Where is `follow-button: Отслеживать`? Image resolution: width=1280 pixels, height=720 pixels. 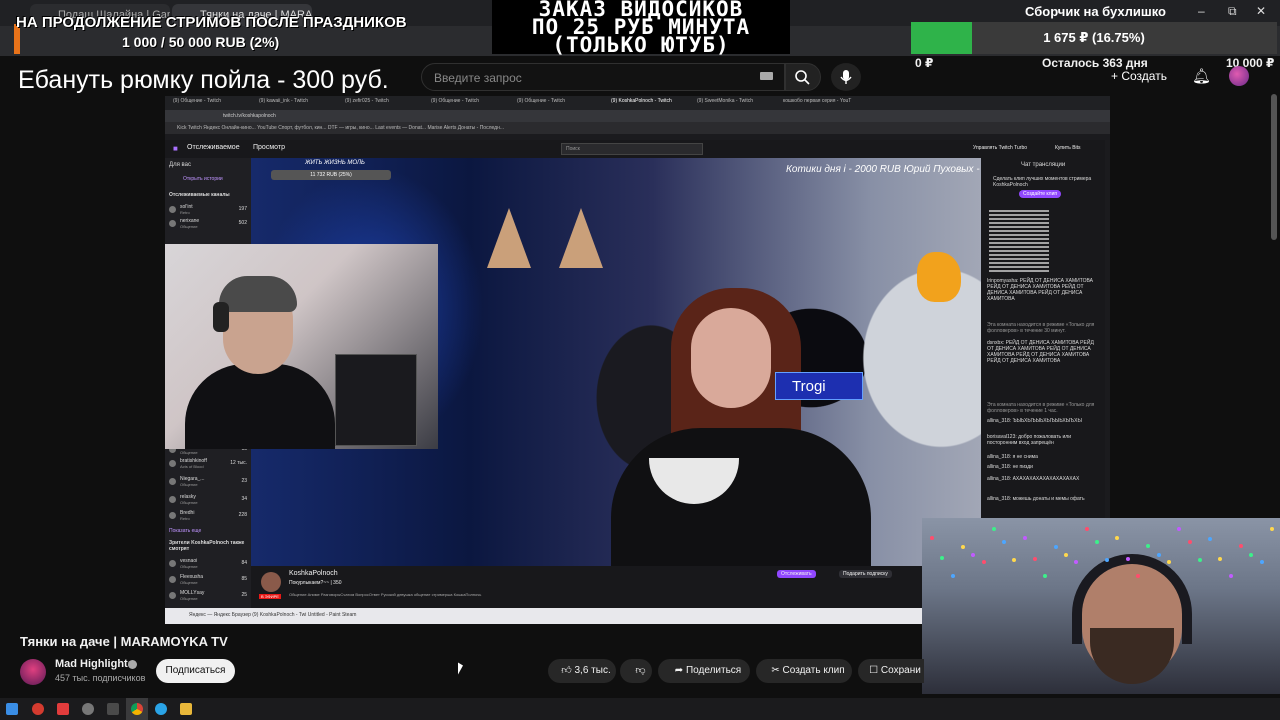
follow-button: Отслеживать is located at coordinates (796, 574).